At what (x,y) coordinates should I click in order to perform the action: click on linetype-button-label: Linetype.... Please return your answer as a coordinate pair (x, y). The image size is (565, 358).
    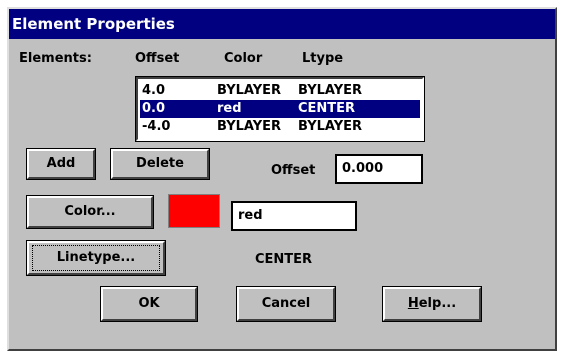
    Looking at the image, I should click on (96, 258).